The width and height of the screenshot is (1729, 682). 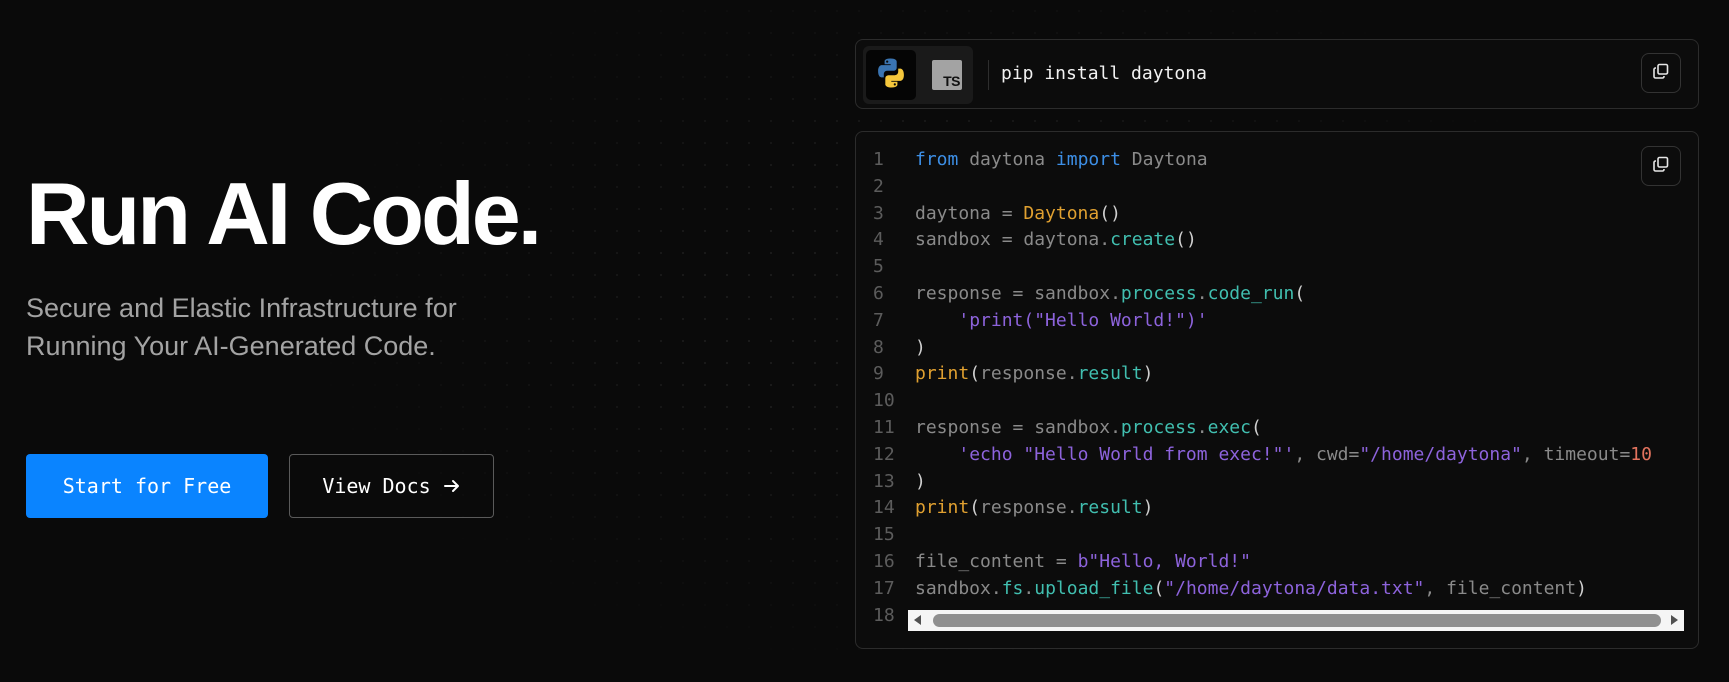 I want to click on code-token: 'echo "Hello World from exec!"', so click(x=1126, y=454).